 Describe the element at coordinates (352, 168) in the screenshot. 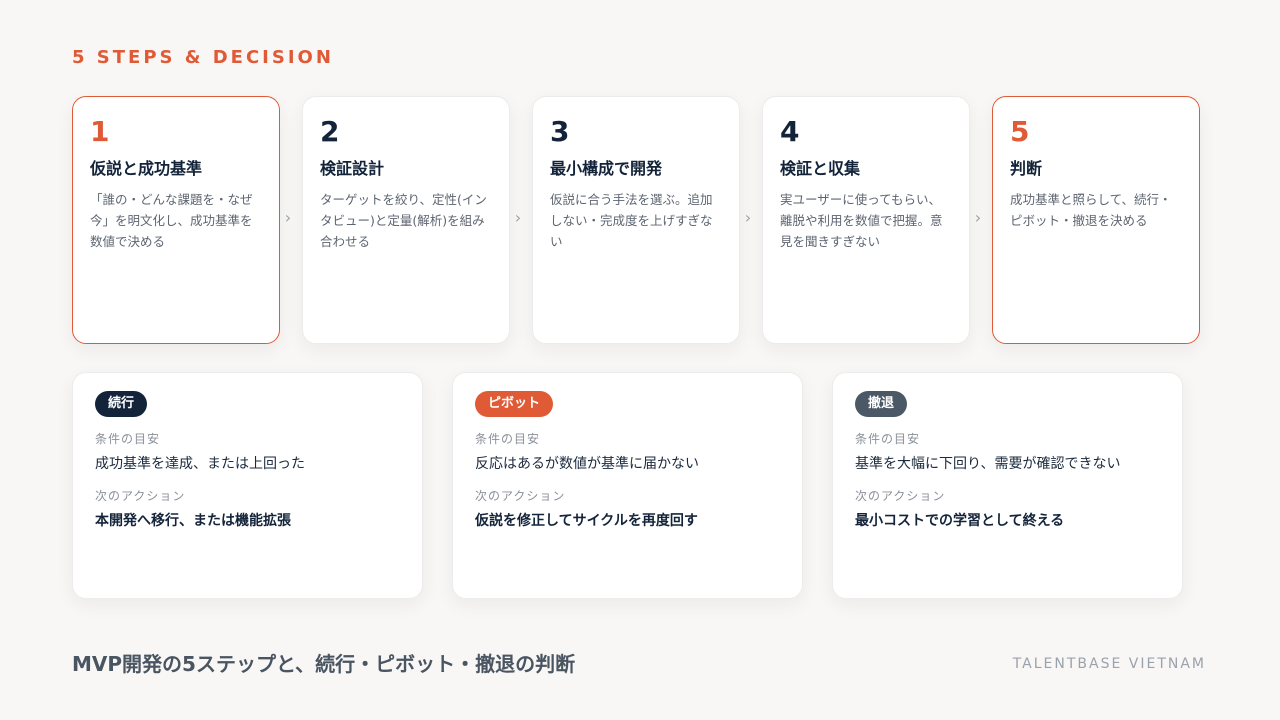

I see `step-title: 検証設計` at that location.